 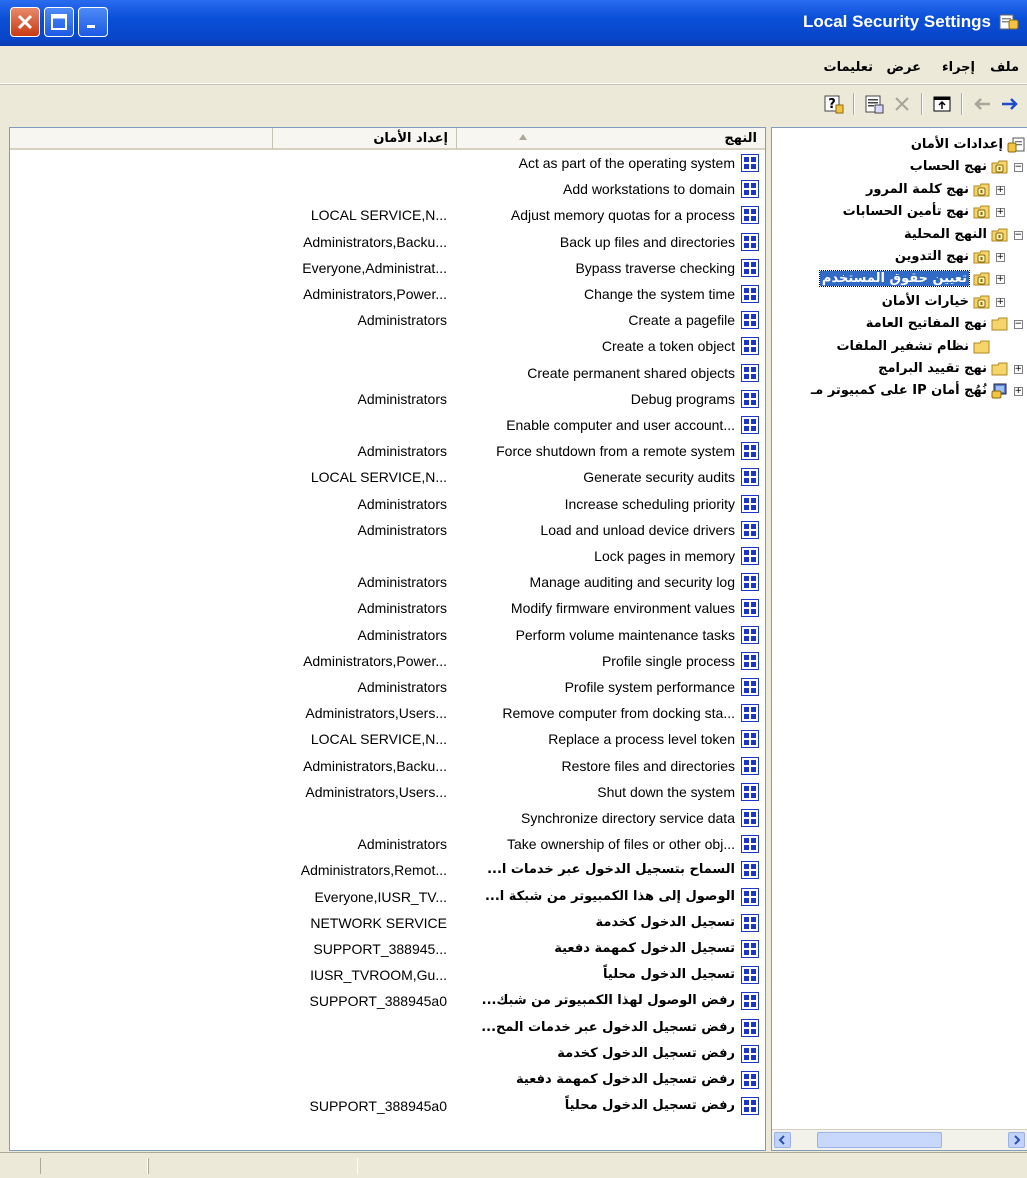 What do you see at coordinates (387, 1054) in the screenshot?
I see `policy-row: رفض تسجيل الدخول كخدمة` at bounding box center [387, 1054].